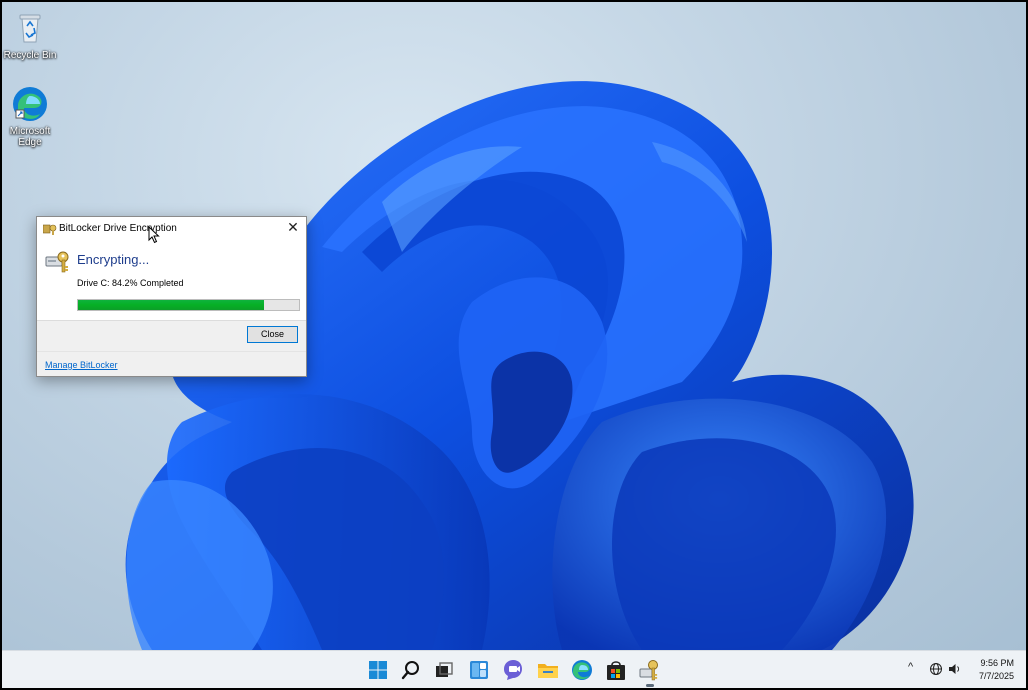  What do you see at coordinates (479, 670) in the screenshot?
I see `widgets-icon` at bounding box center [479, 670].